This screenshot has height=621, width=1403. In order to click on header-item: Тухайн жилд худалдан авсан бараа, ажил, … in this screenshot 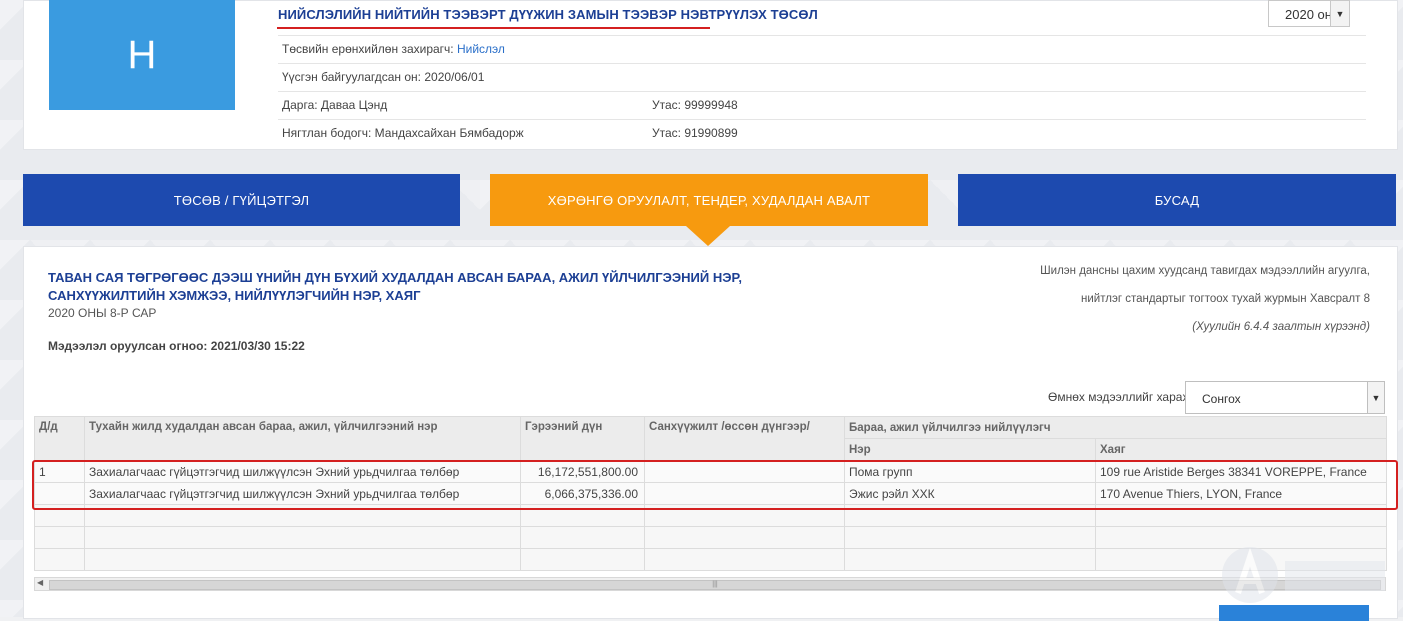, I will do `click(302, 438)`.